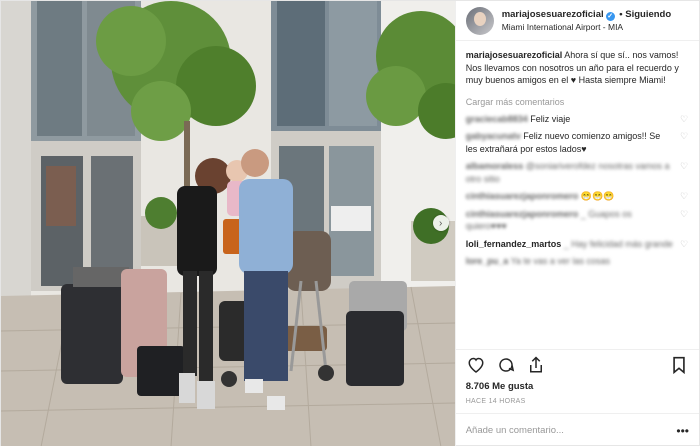  Describe the element at coordinates (577, 387) in the screenshot. I see `likes-count: 8.706 Me gusta` at that location.